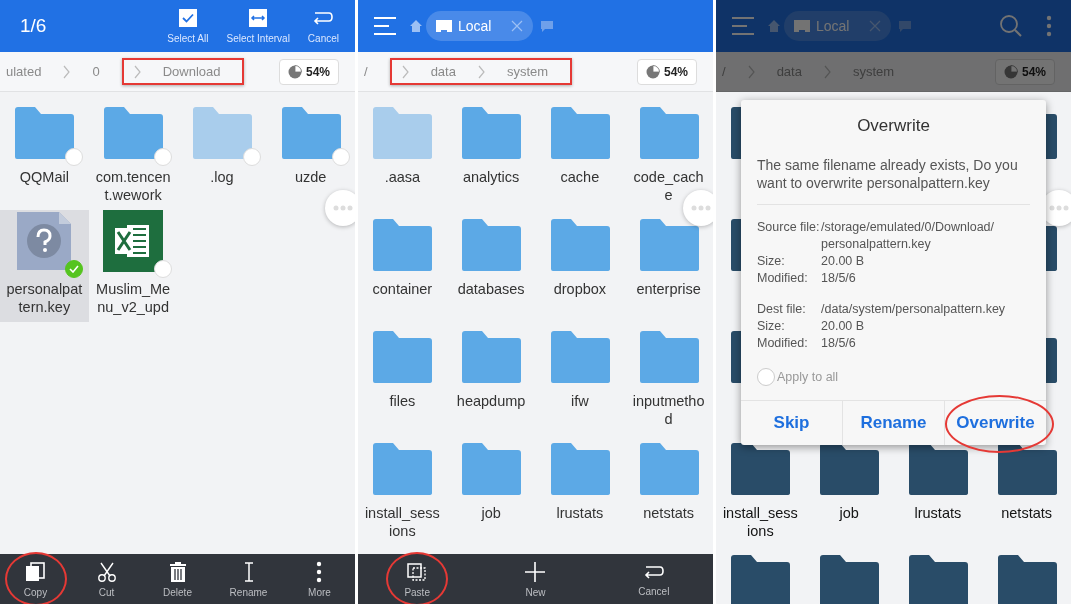  I want to click on file-tile: heapdump, so click(491, 378).